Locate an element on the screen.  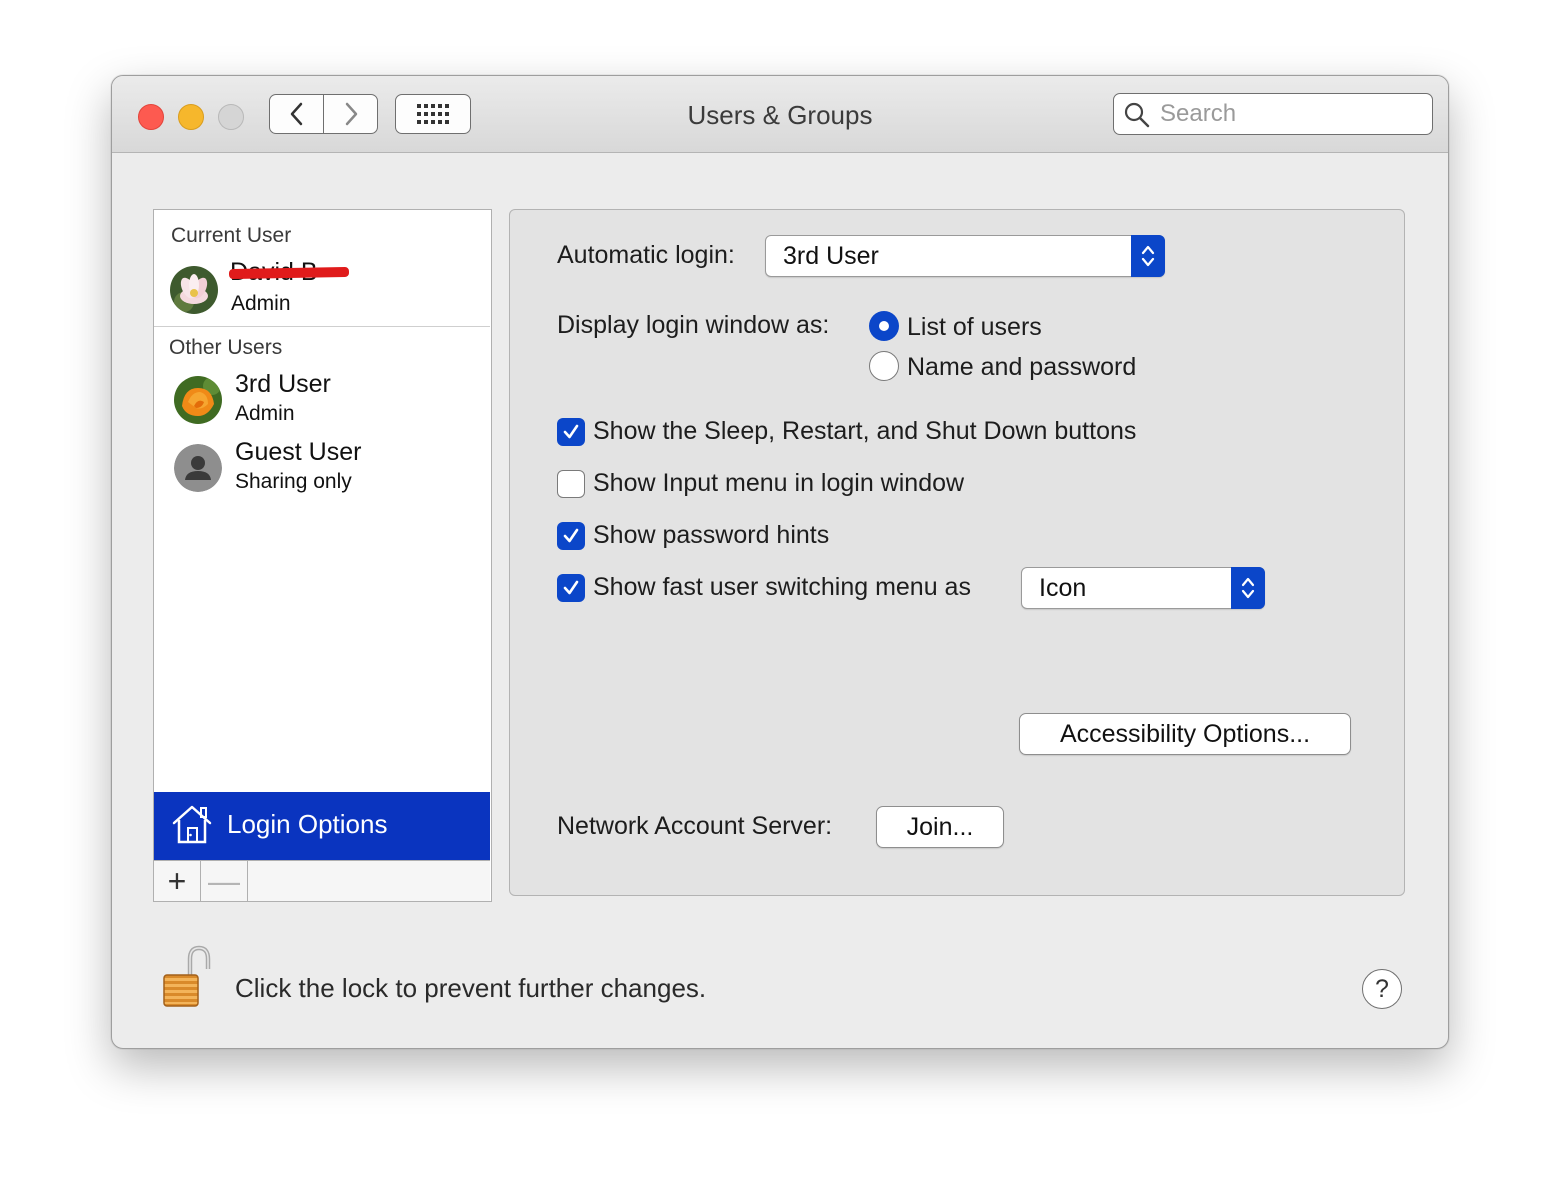
user-name: Guest User is located at coordinates (298, 452).